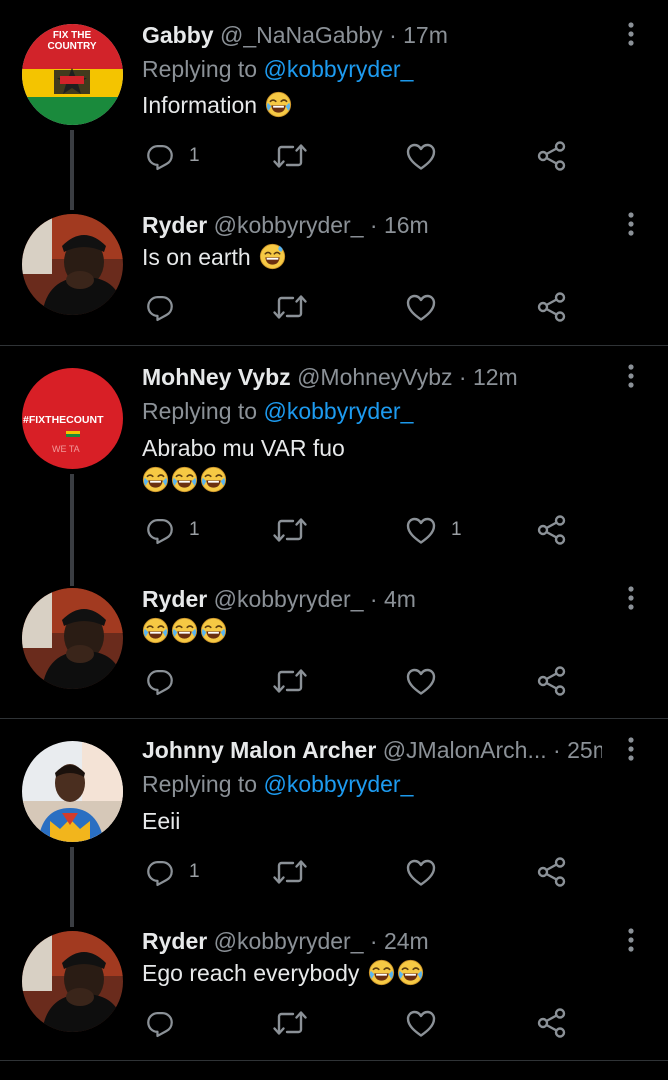 The width and height of the screenshot is (668, 1080). I want to click on tweet-text-content: Abrabo mu VAR fuo, so click(243, 448).